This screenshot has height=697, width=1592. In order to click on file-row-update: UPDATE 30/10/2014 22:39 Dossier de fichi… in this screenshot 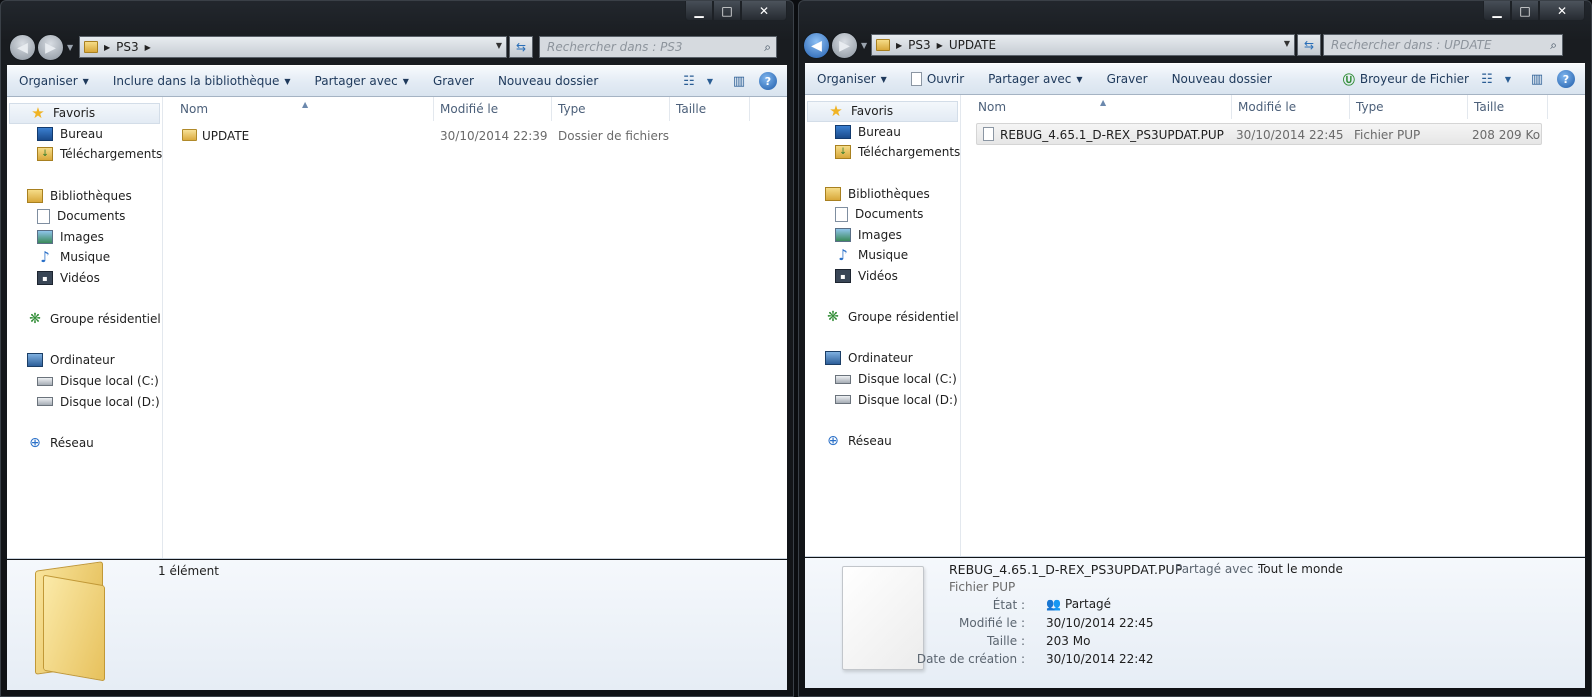, I will do `click(458, 136)`.